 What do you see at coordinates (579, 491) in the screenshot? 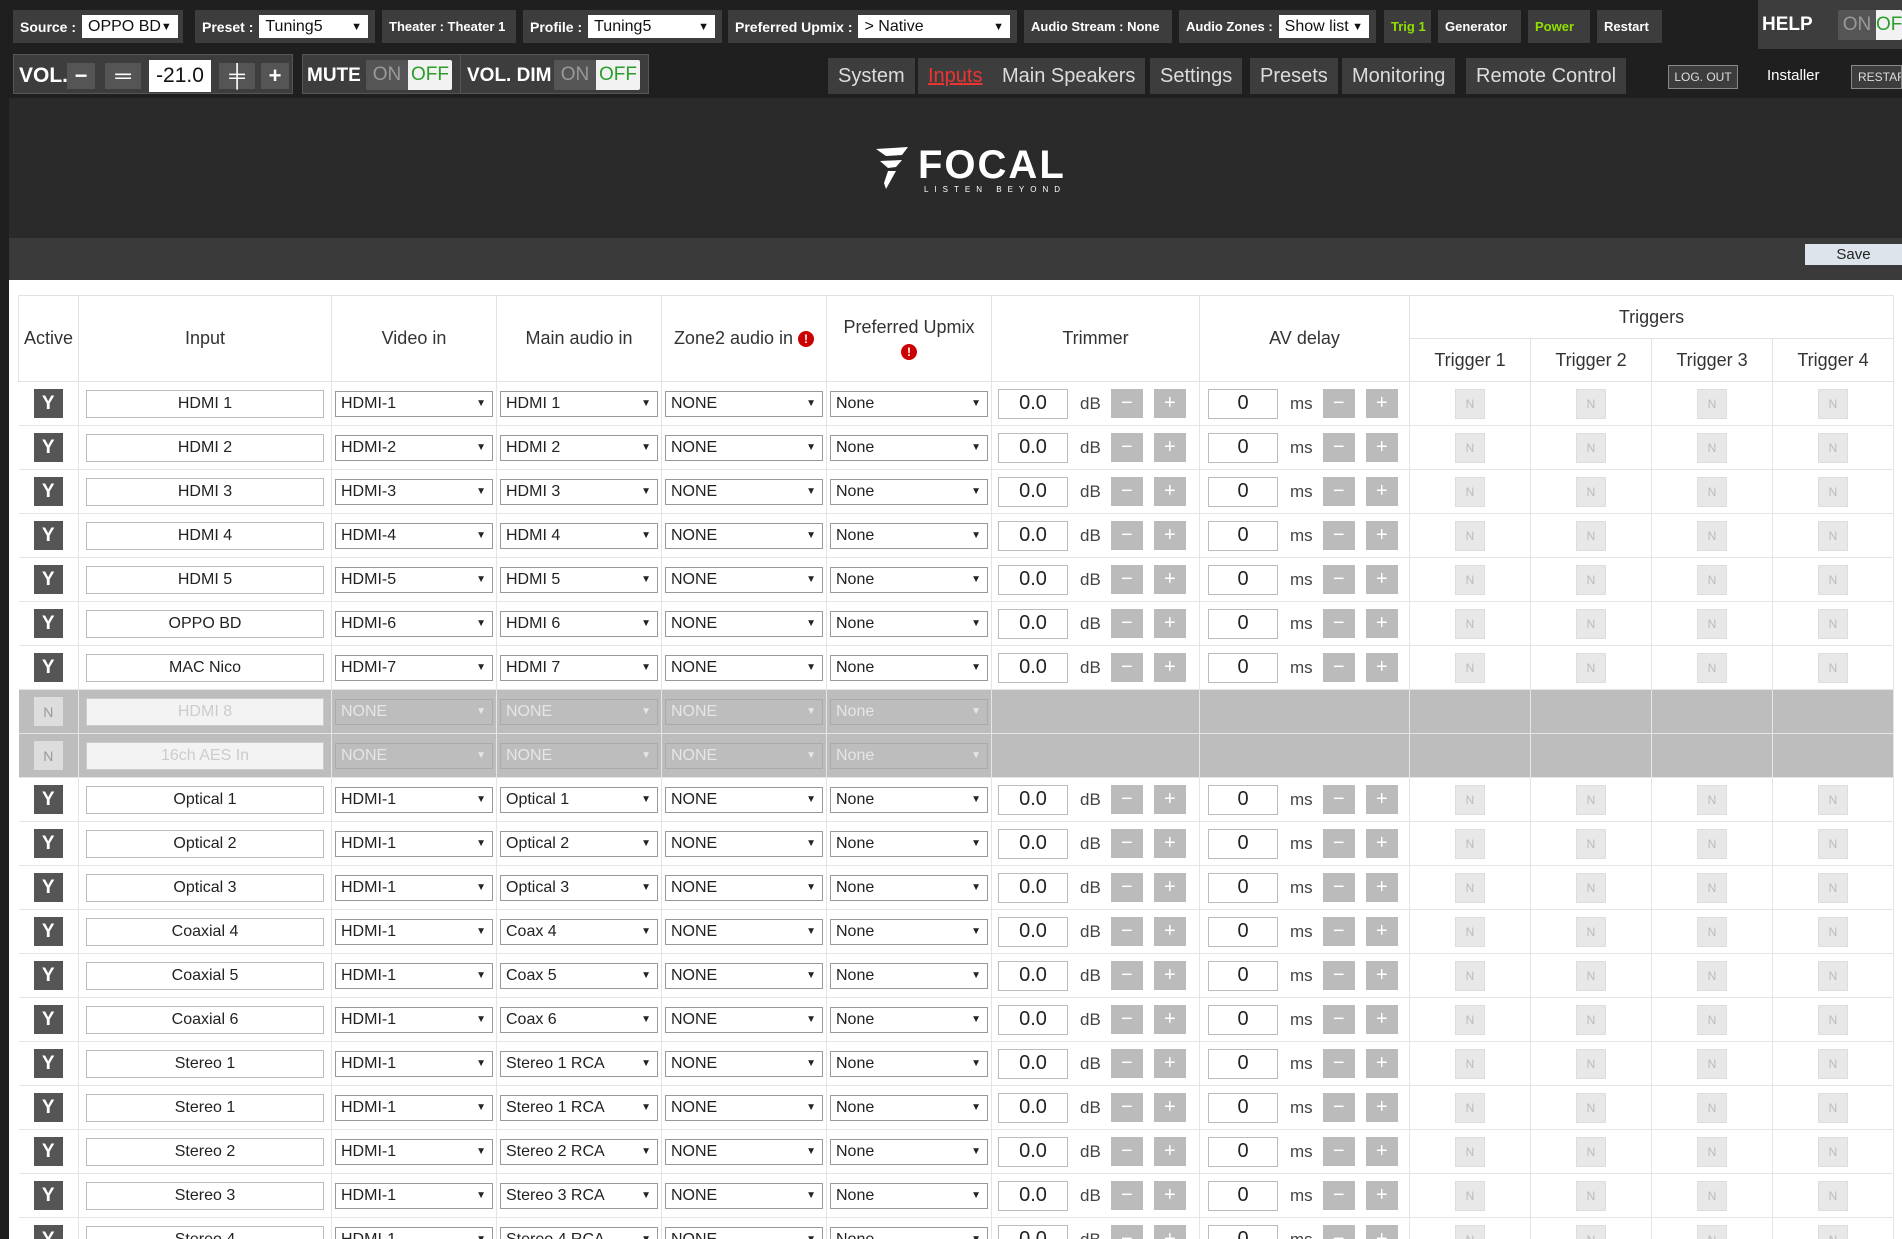
I see `main-audio-select: HDMI 3 ▼` at bounding box center [579, 491].